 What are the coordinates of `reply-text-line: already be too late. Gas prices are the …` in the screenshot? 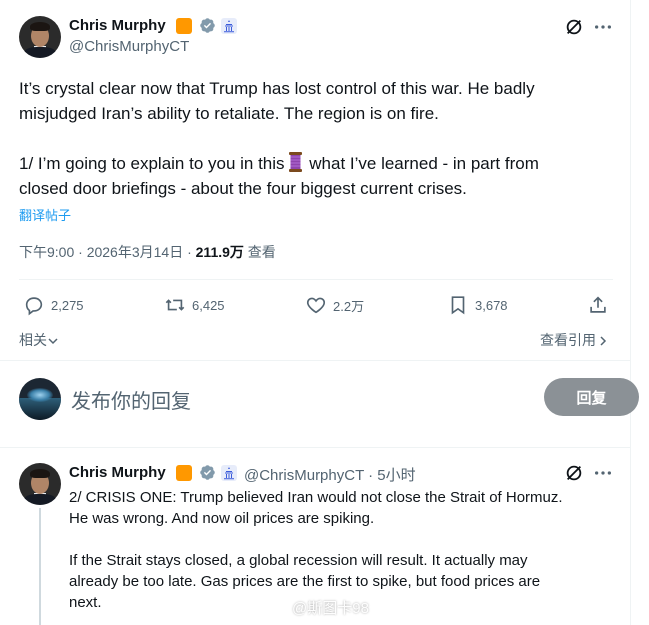 It's located at (305, 581).